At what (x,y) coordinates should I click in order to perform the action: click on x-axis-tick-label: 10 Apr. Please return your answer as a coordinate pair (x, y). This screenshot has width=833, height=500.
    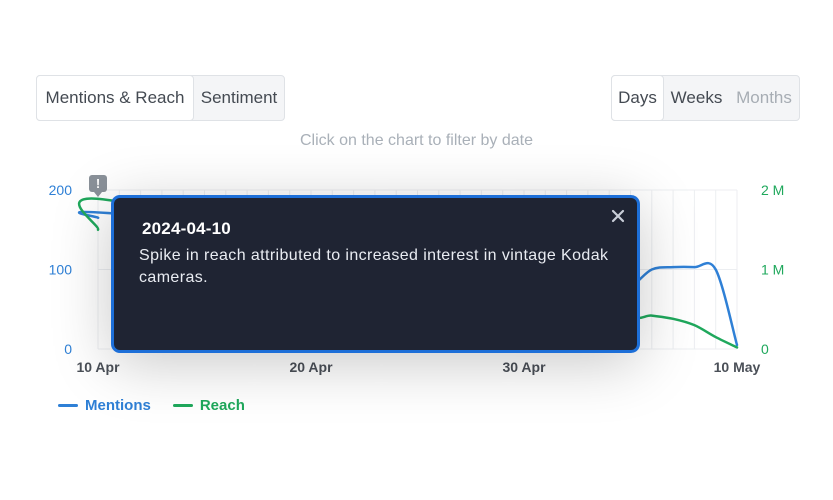
    Looking at the image, I should click on (98, 367).